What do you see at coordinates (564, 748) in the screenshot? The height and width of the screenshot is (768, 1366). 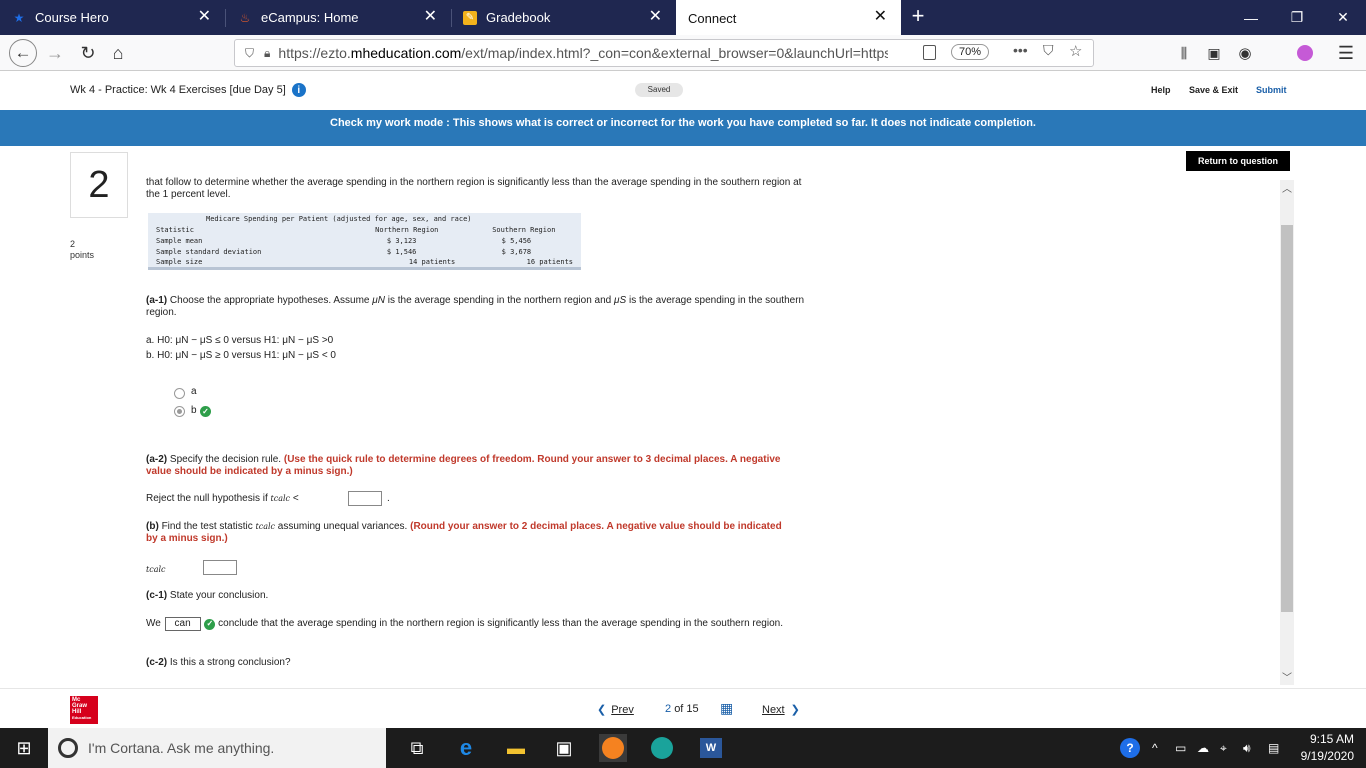 I see `store-icon: ▣` at bounding box center [564, 748].